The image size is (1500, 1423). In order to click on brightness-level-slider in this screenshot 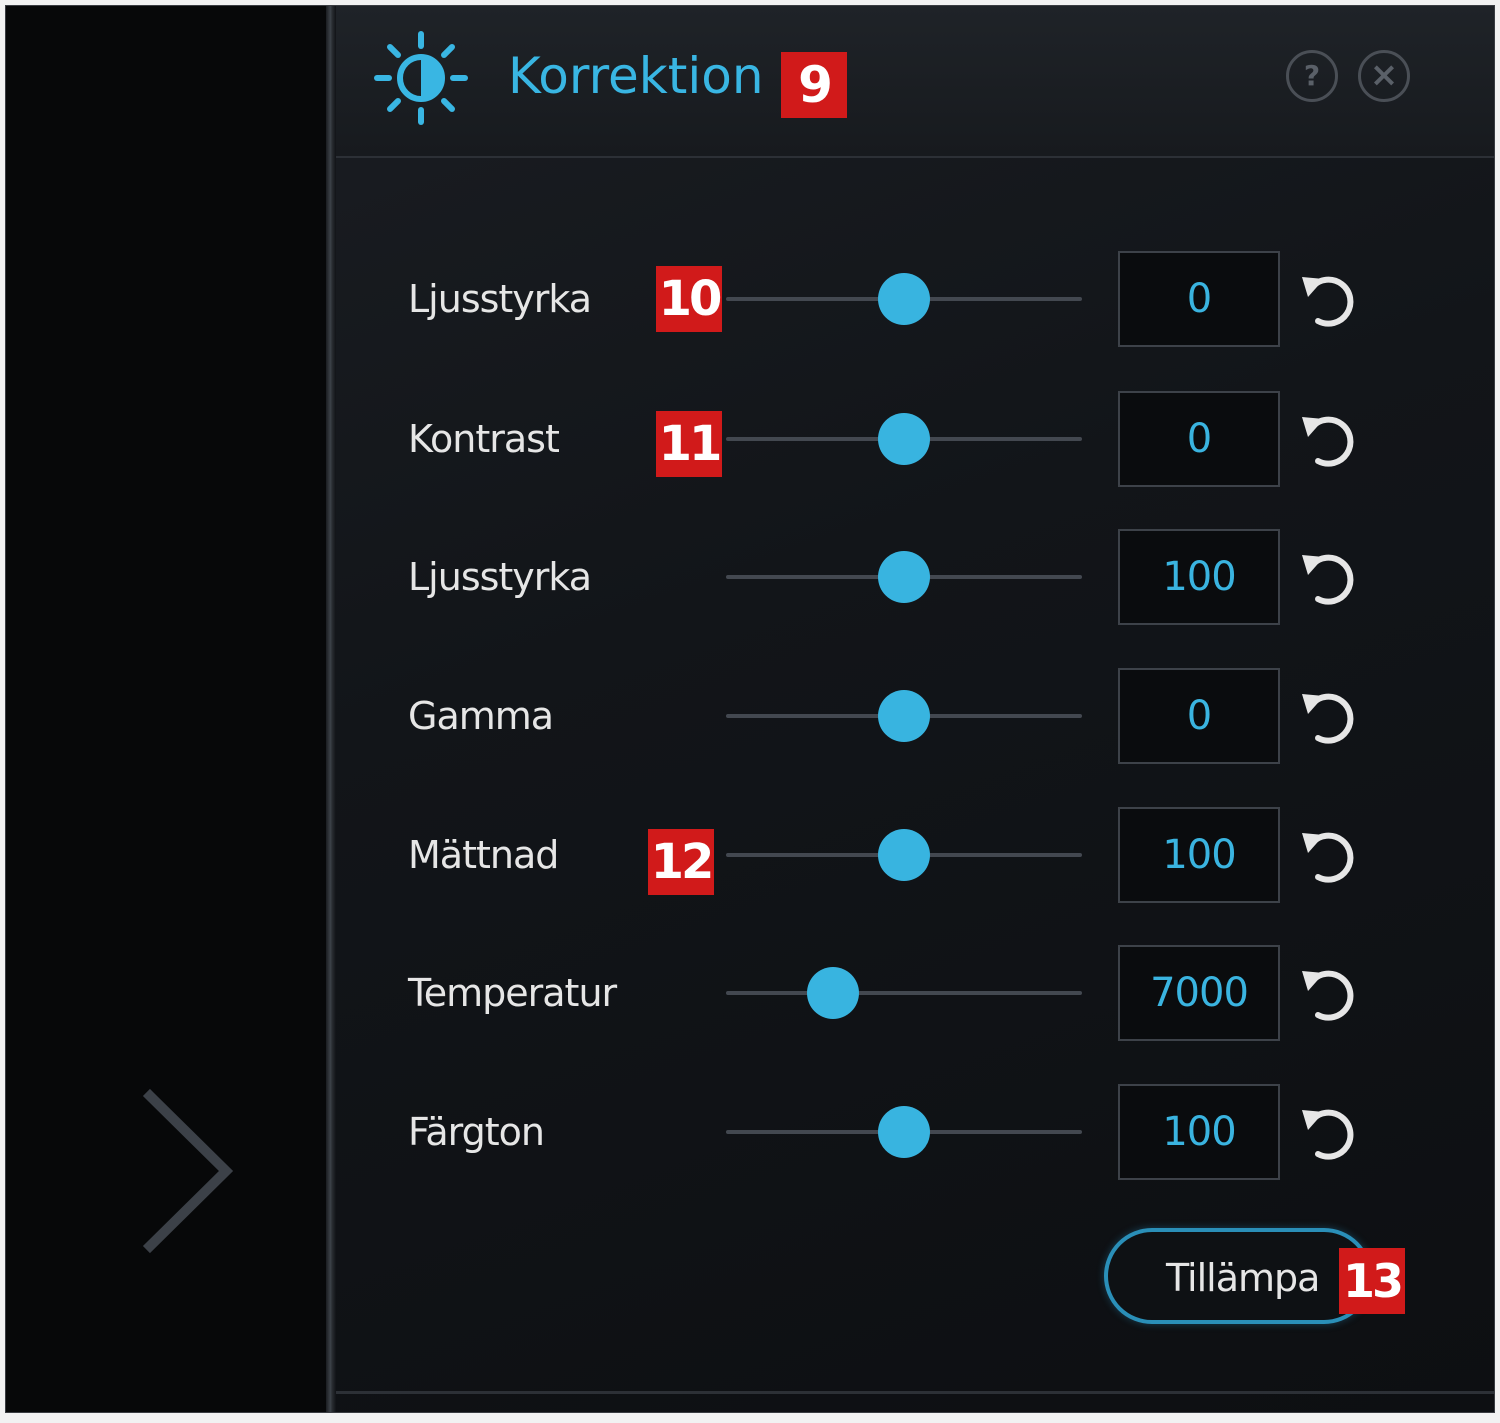, I will do `click(904, 577)`.